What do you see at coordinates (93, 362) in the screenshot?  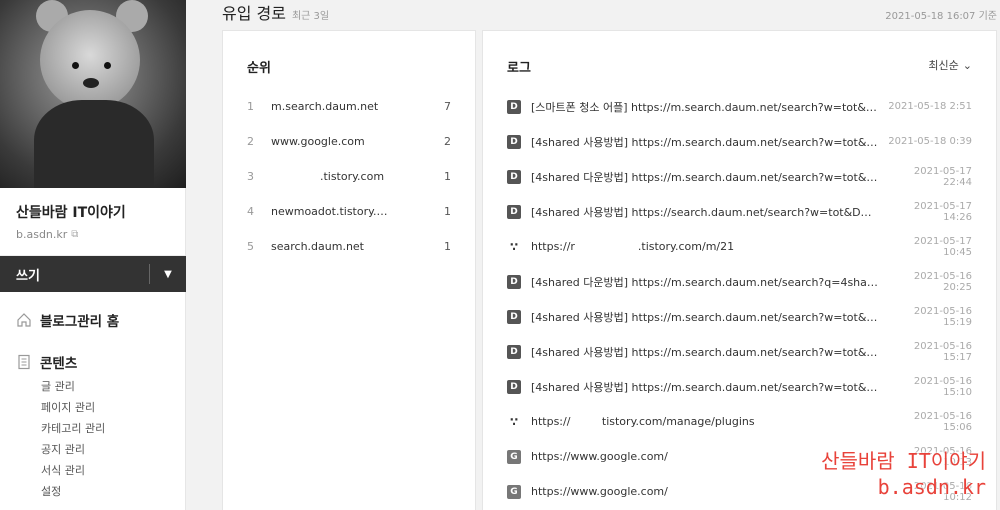 I see `sidebar-item-contents: 콘텐츠` at bounding box center [93, 362].